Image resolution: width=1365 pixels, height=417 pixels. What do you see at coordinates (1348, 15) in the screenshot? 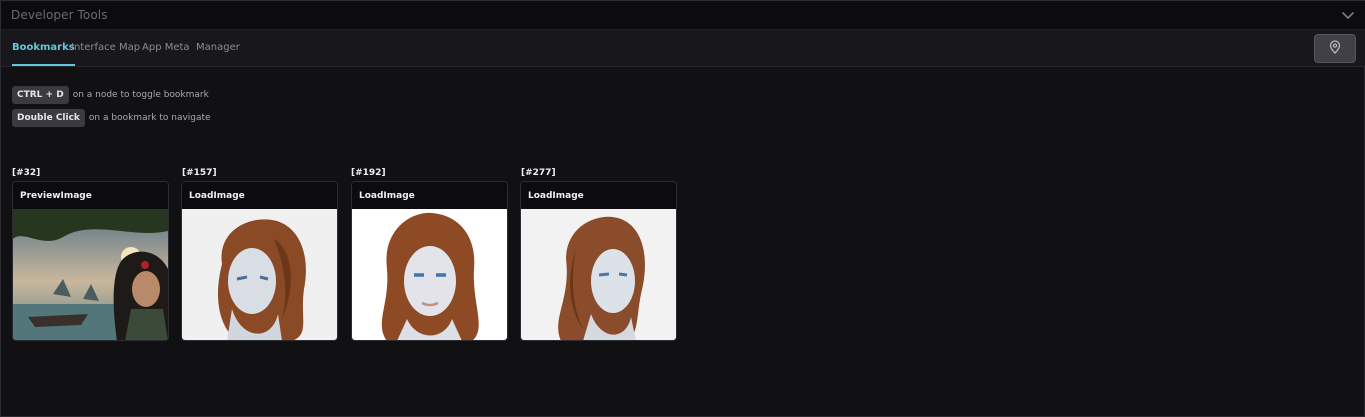
I see `chevron-down-icon` at bounding box center [1348, 15].